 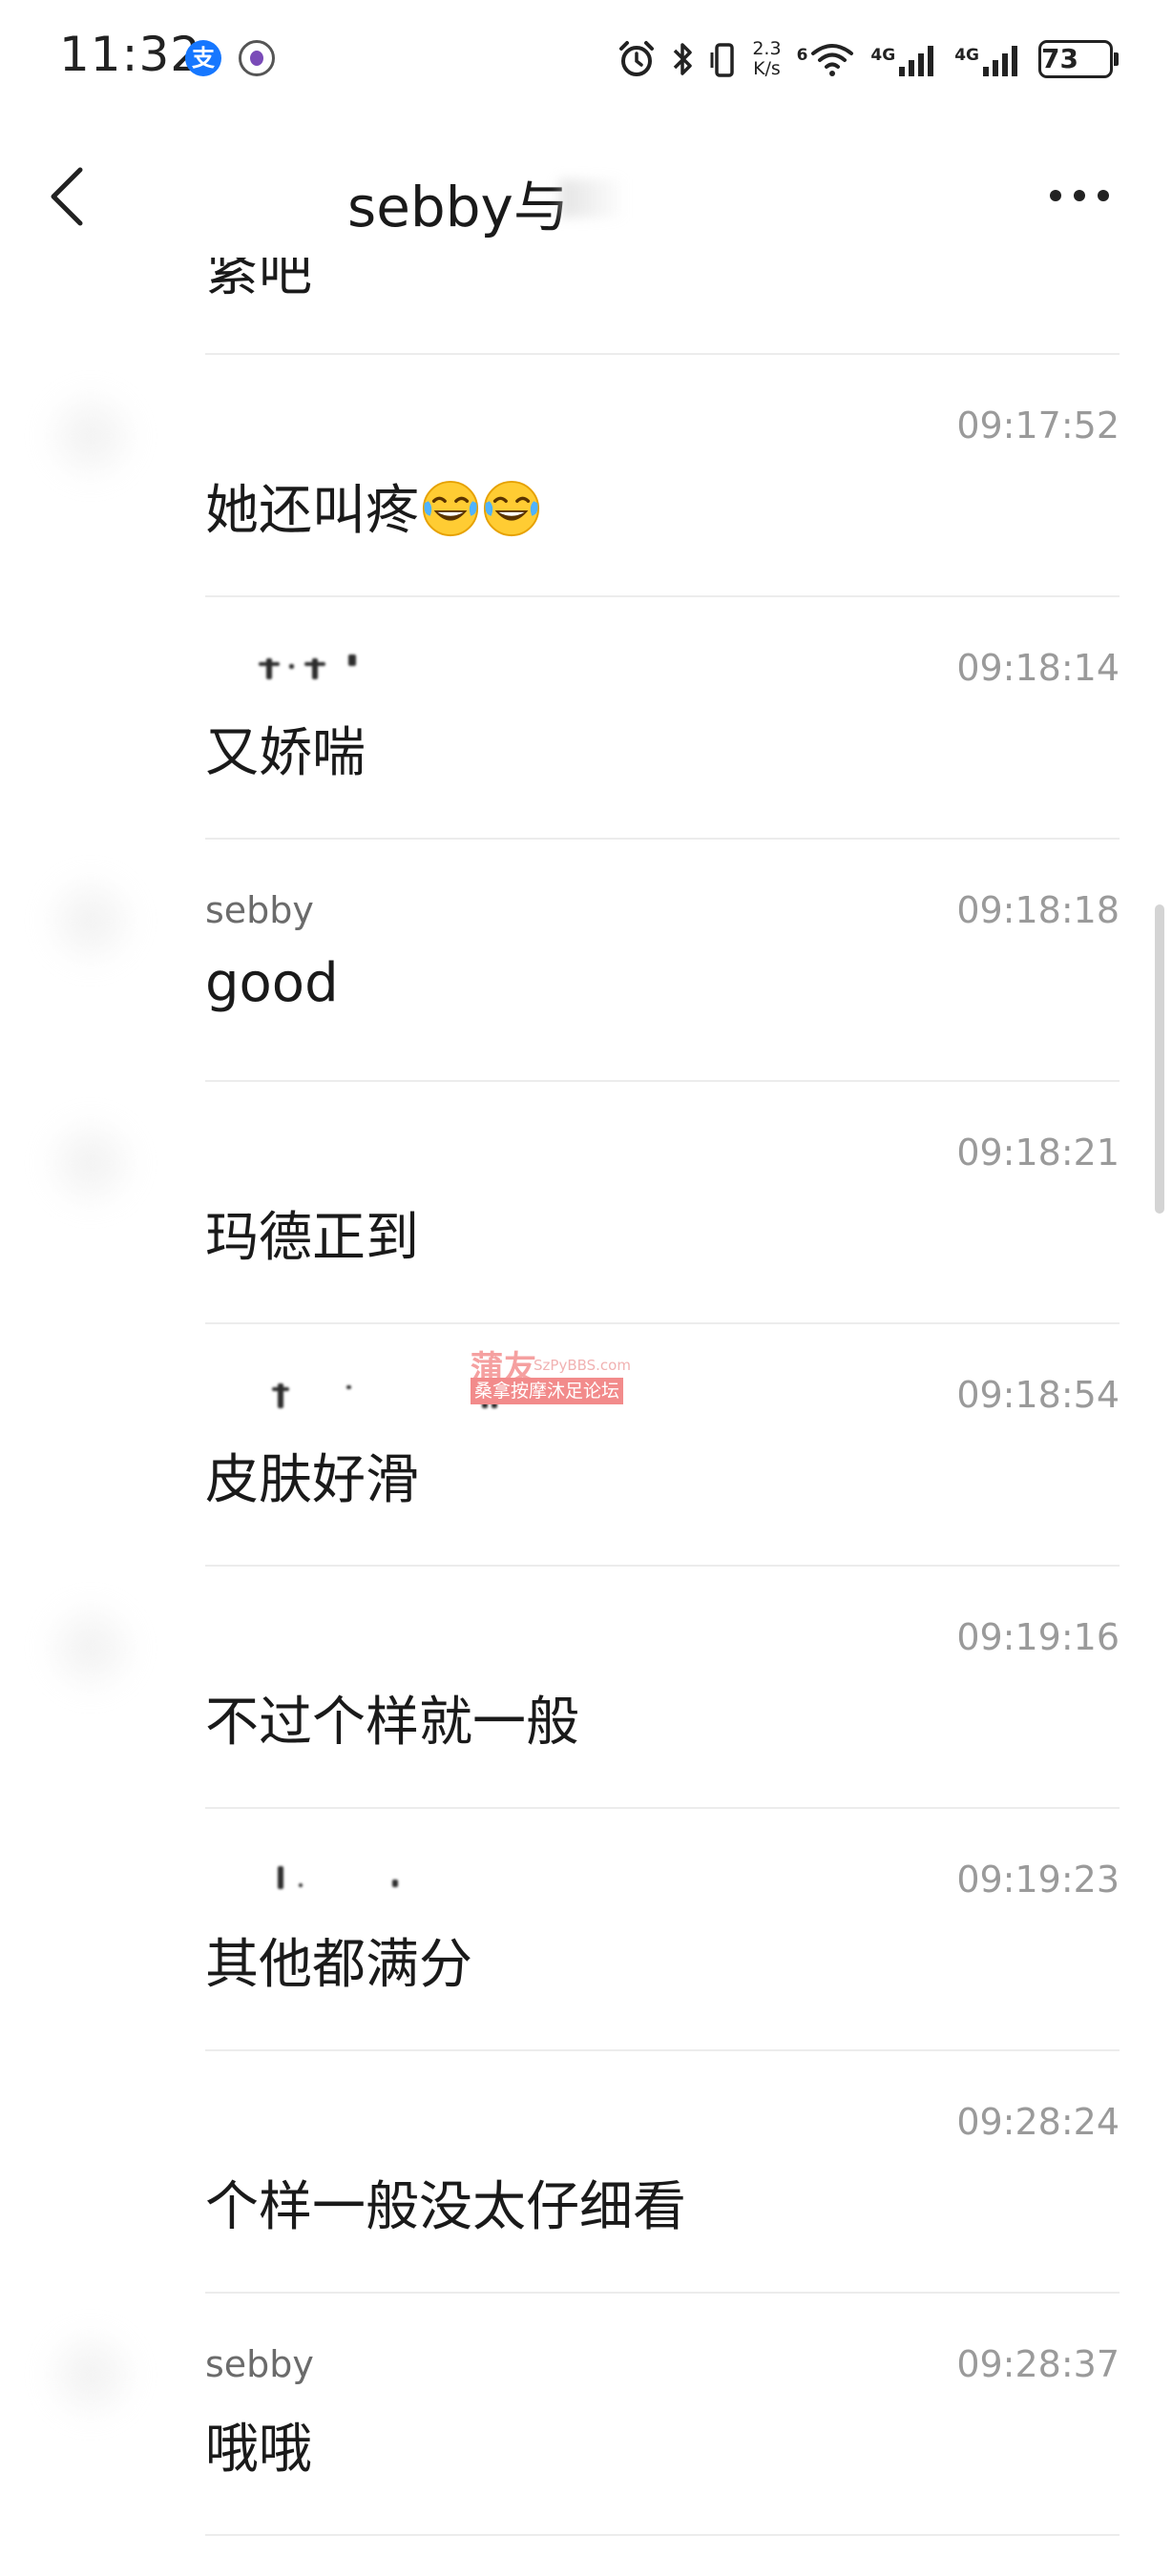 What do you see at coordinates (1078, 59) in the screenshot?
I see `battery-icon: 73` at bounding box center [1078, 59].